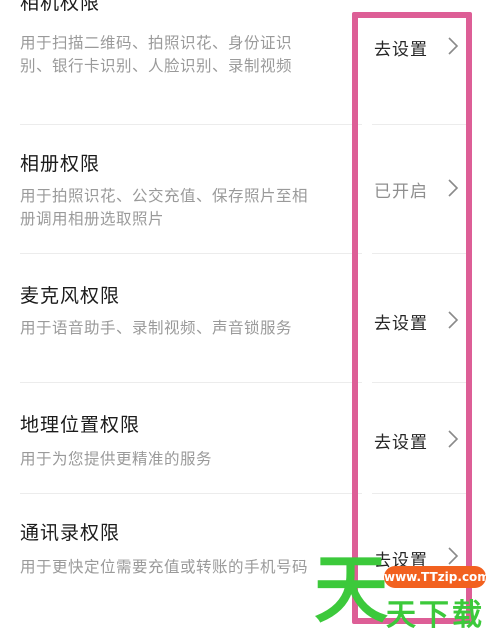 The width and height of the screenshot is (490, 631). What do you see at coordinates (401, 589) in the screenshot?
I see `watermark-logo: 天 www.TTzip.com 天下载` at bounding box center [401, 589].